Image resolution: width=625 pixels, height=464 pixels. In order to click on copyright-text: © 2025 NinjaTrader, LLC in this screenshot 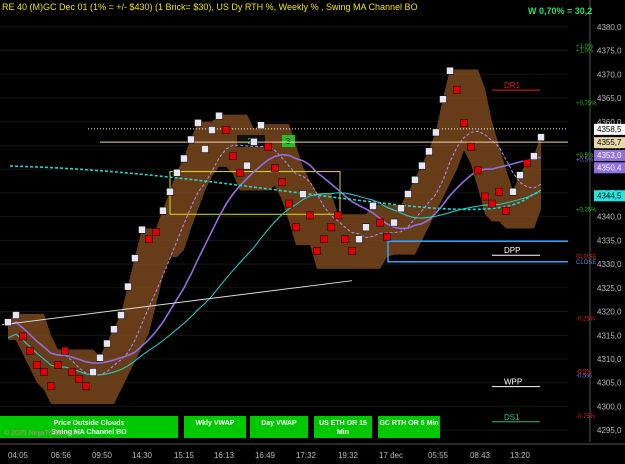, I will do `click(43, 433)`.